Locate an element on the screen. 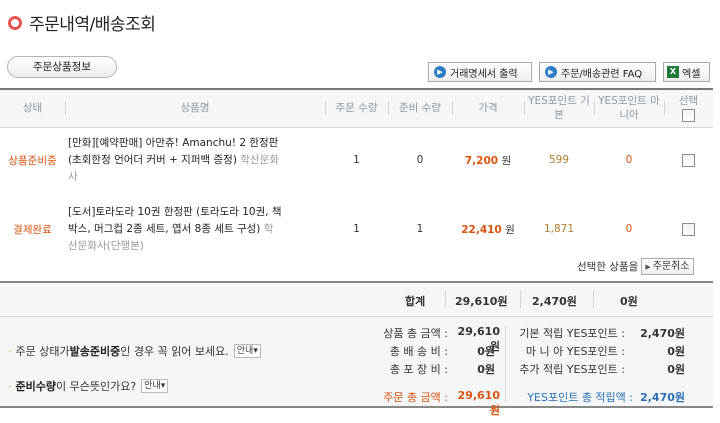 Image resolution: width=720 pixels, height=423 pixels. excel-label: 엑셀 is located at coordinates (691, 74).